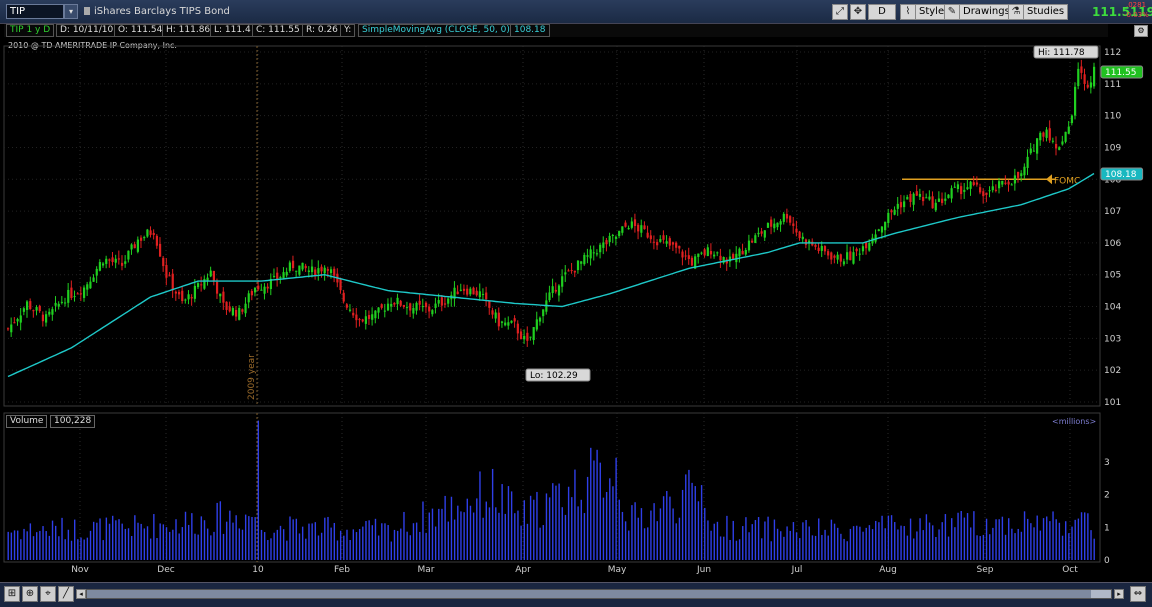  What do you see at coordinates (908, 12) in the screenshot?
I see `style-icon: ⌇` at bounding box center [908, 12].